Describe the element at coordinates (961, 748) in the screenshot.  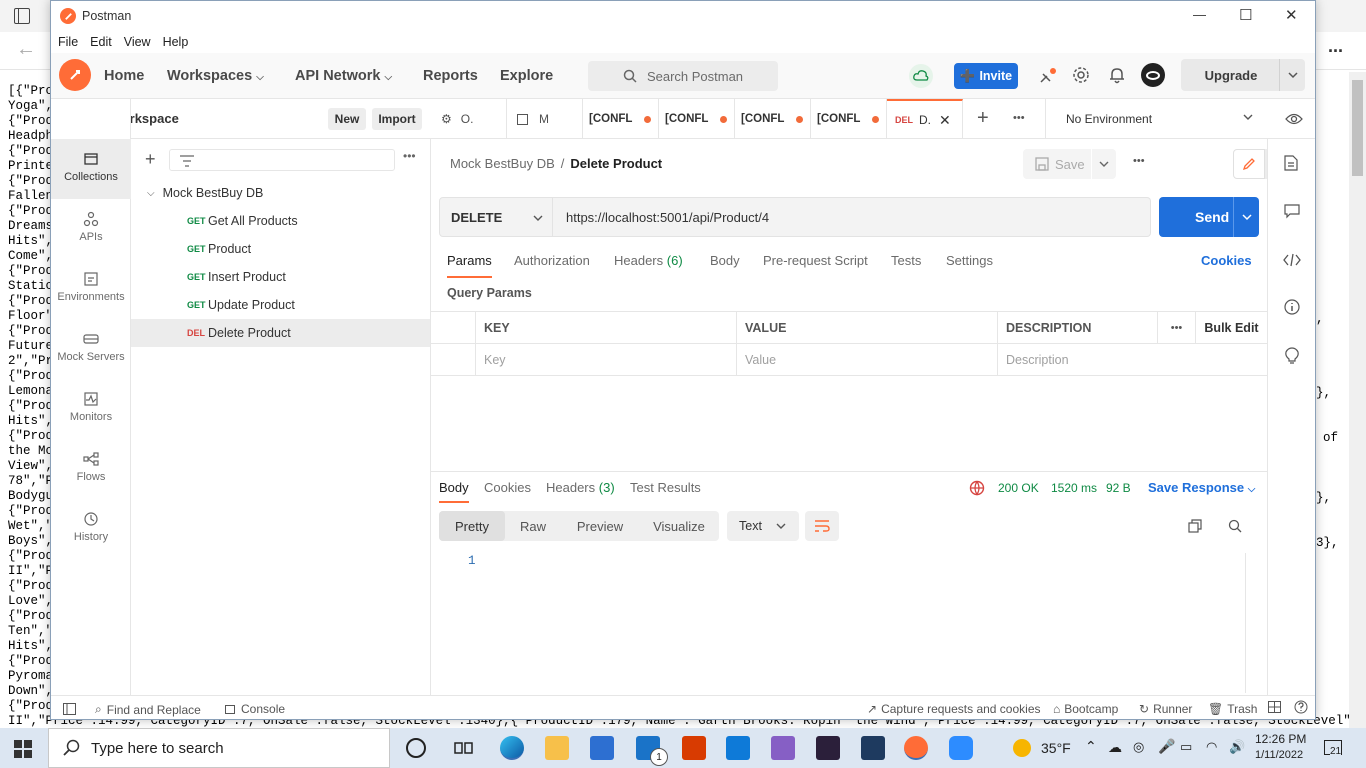
I see `zoom-icon` at that location.